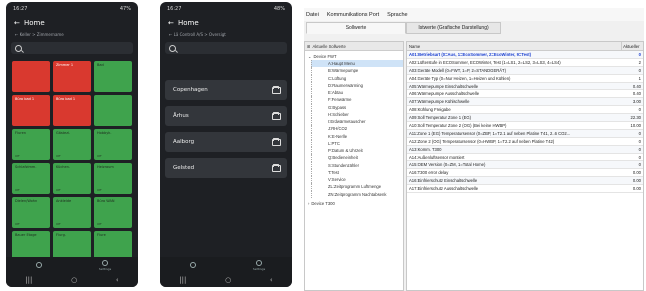 The image size is (646, 291). I want to click on menu-datei: Datei, so click(312, 15).